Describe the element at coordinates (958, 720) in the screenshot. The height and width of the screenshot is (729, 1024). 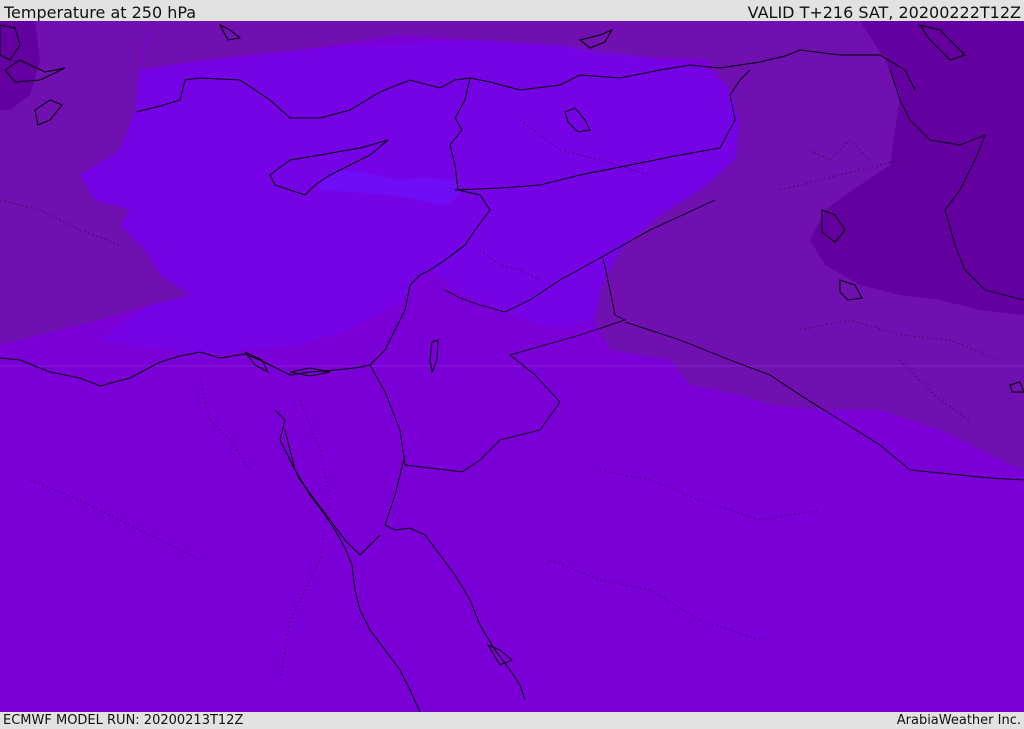
I see `credit-label: ArabiaWeather Inc.` at that location.